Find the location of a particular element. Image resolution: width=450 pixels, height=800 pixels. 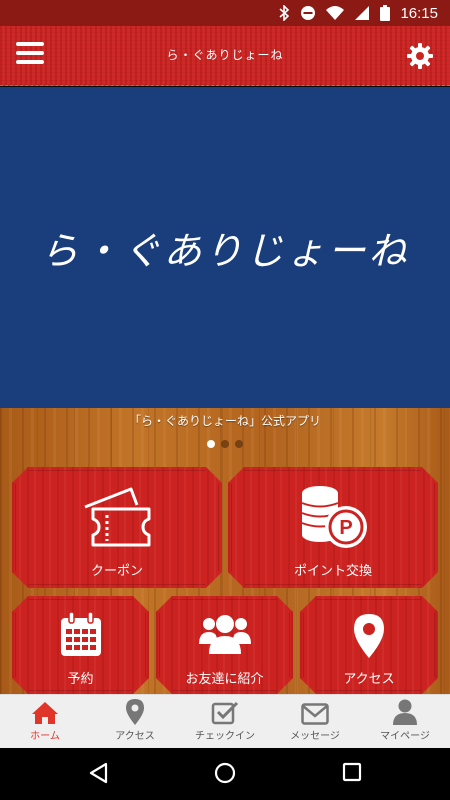

signal-icon is located at coordinates (362, 13).